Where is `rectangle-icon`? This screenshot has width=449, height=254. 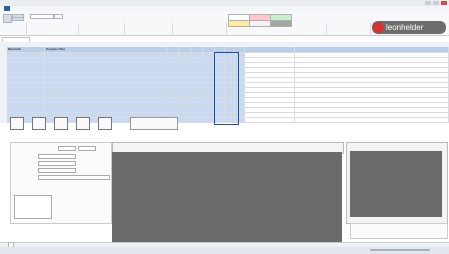 rectangle-icon is located at coordinates (17, 123).